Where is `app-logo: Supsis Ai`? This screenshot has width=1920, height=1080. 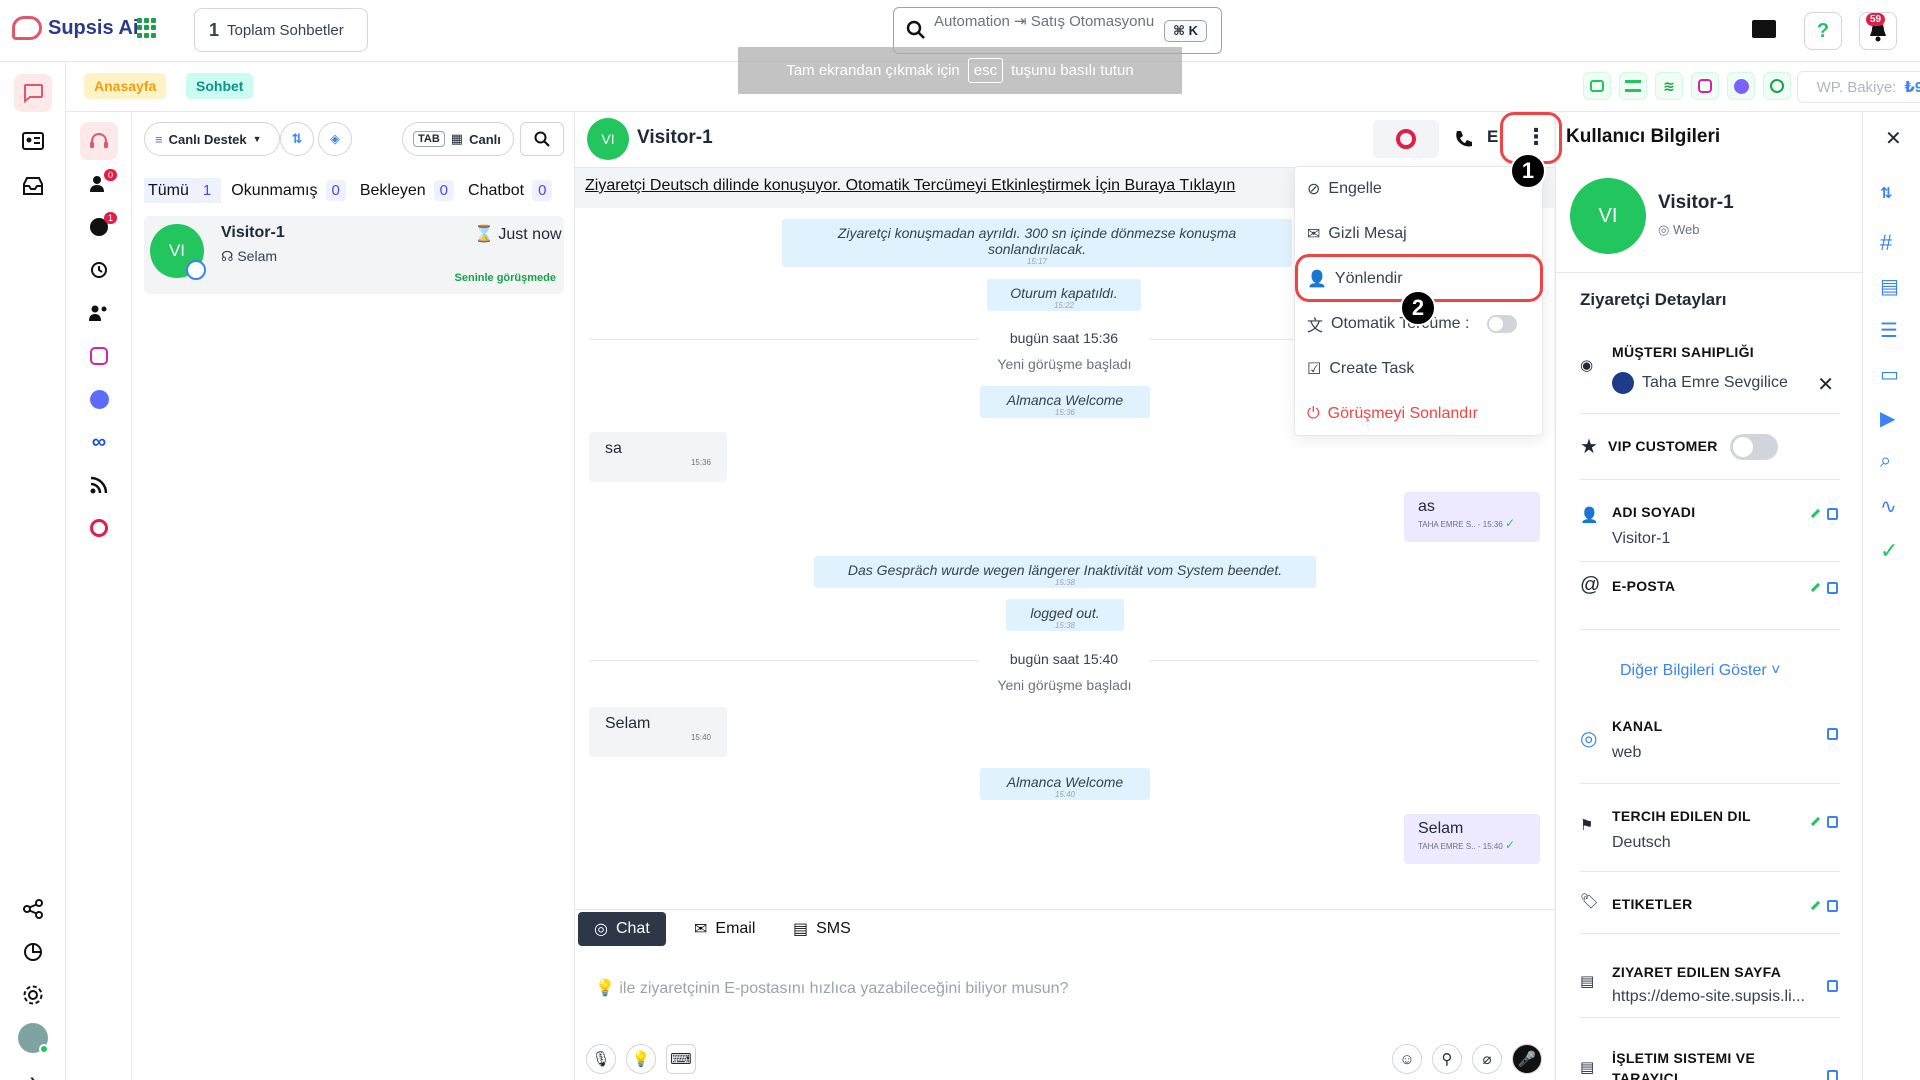 app-logo: Supsis Ai is located at coordinates (75, 28).